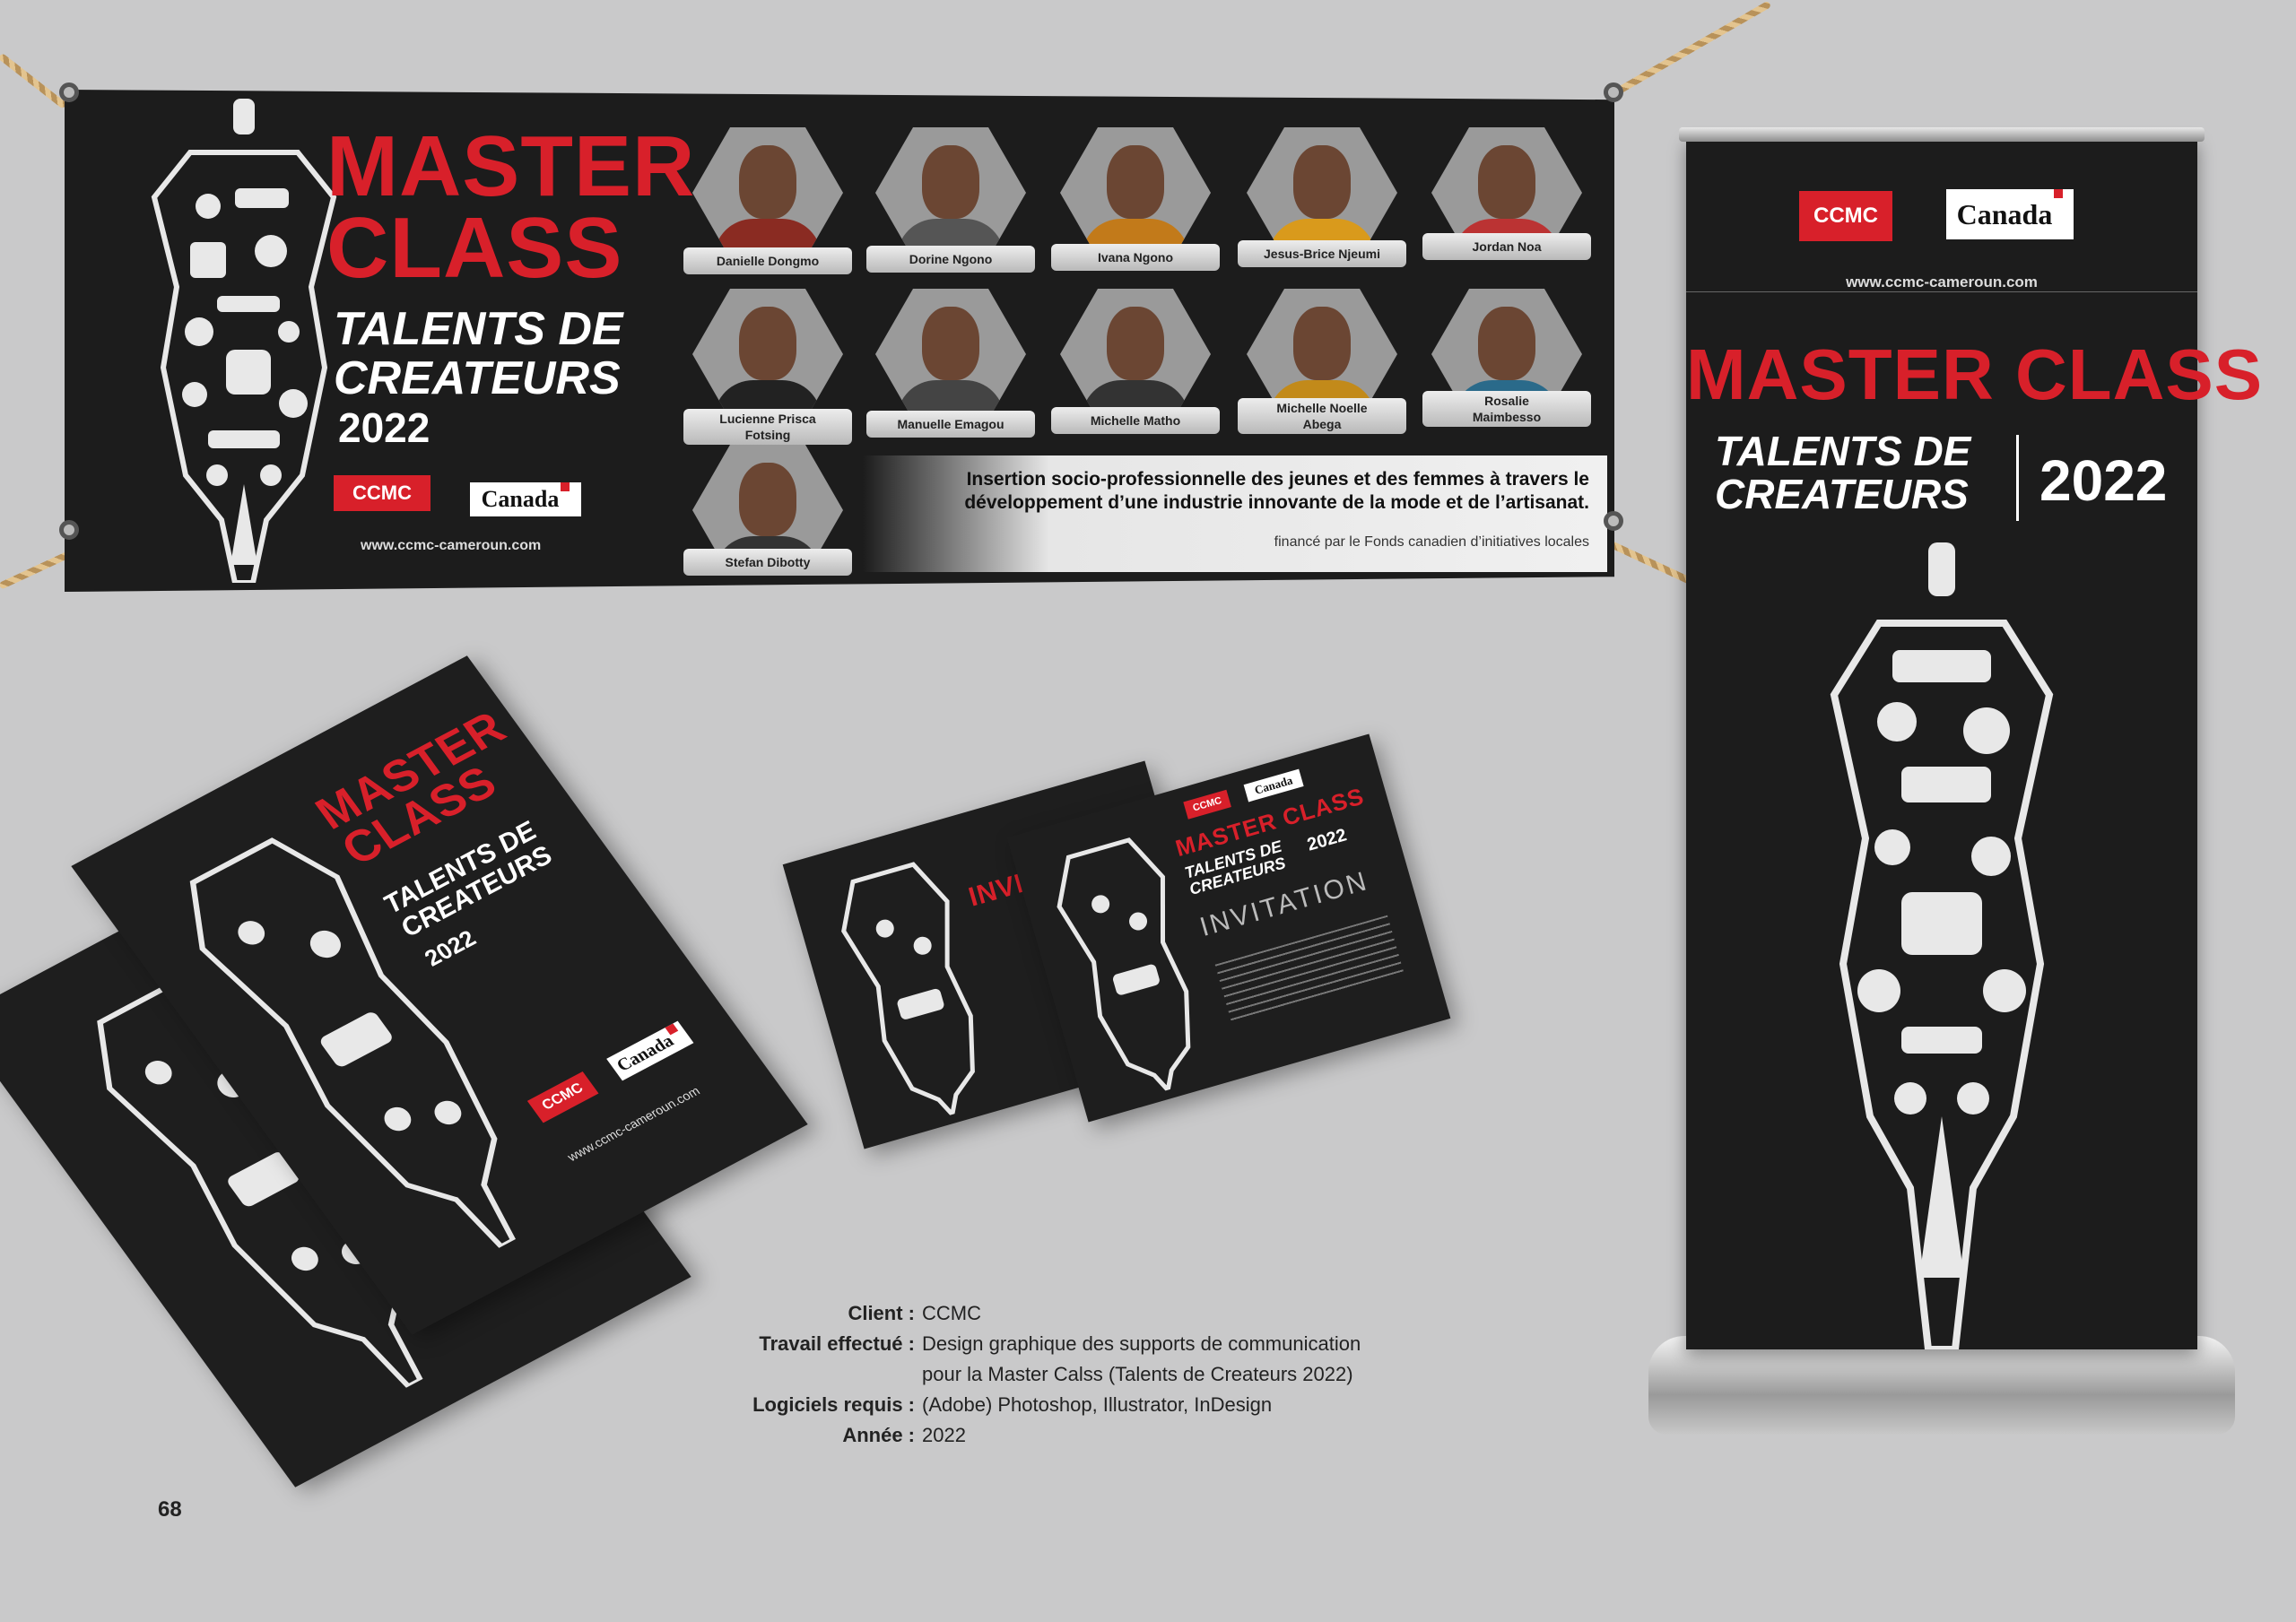 The height and width of the screenshot is (1622, 2296). What do you see at coordinates (562, 1097) in the screenshot?
I see `flyer-logo-ccmc: CCMC` at bounding box center [562, 1097].